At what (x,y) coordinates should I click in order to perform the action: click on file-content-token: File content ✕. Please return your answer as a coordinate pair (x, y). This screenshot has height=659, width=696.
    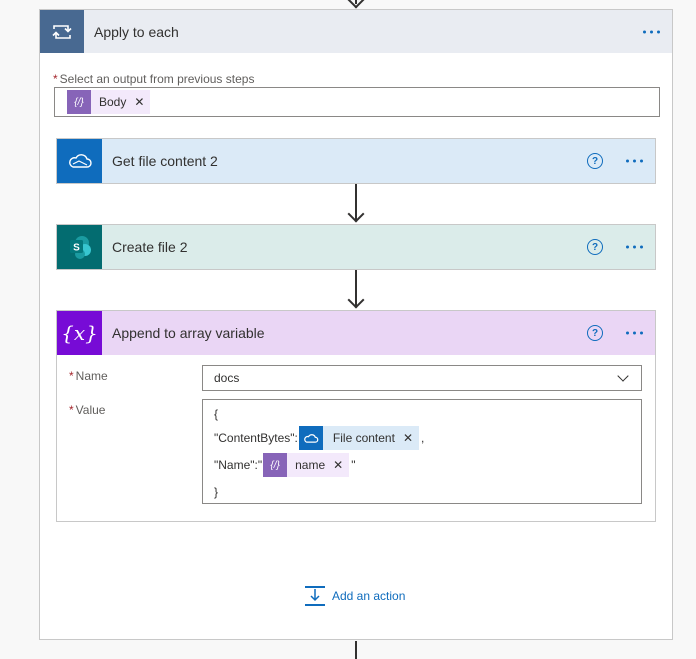
    Looking at the image, I should click on (359, 438).